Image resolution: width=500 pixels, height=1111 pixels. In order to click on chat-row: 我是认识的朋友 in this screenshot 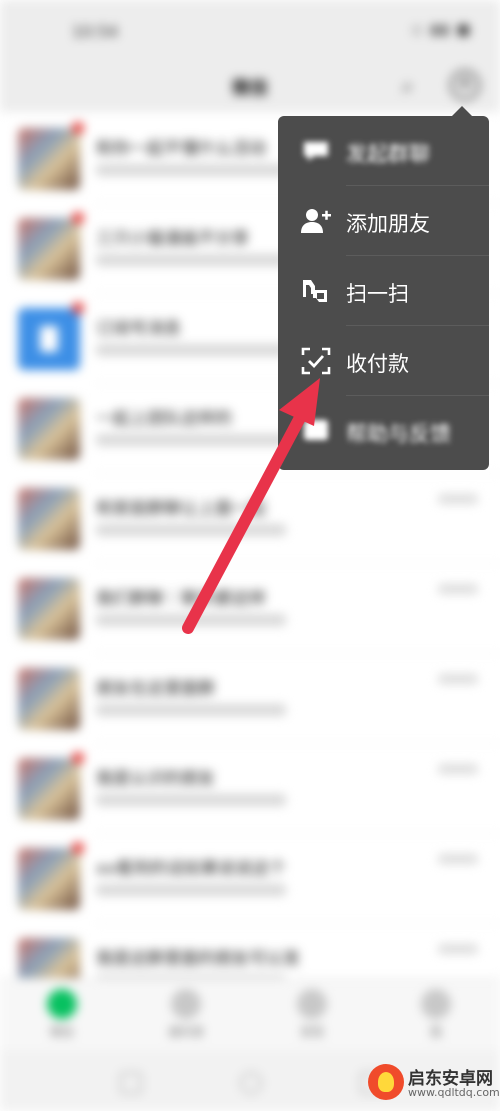, I will do `click(250, 789)`.